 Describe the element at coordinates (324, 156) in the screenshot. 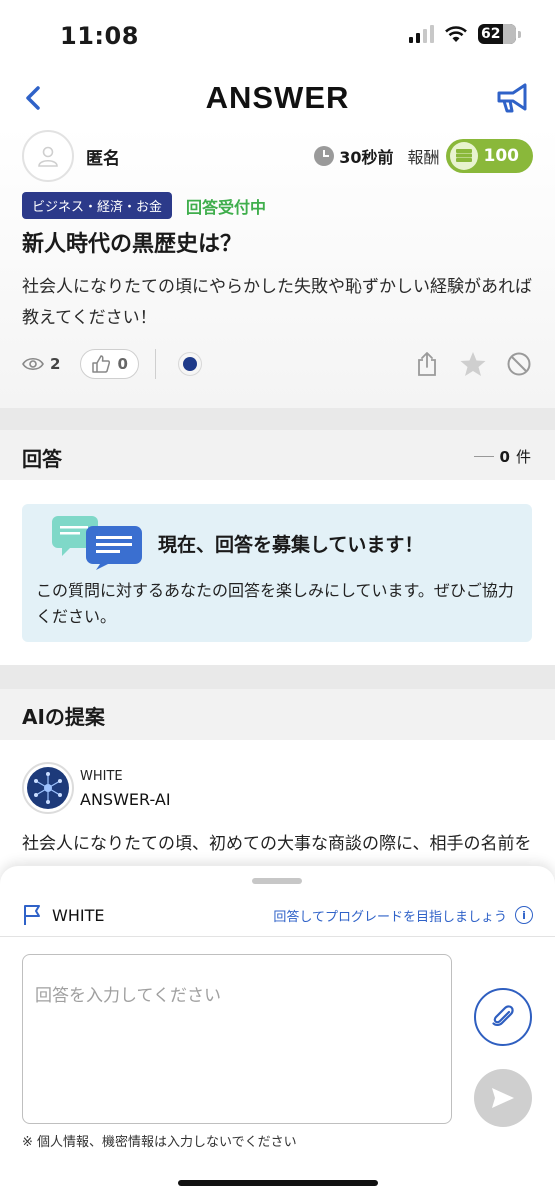

I see `clock-icon` at that location.